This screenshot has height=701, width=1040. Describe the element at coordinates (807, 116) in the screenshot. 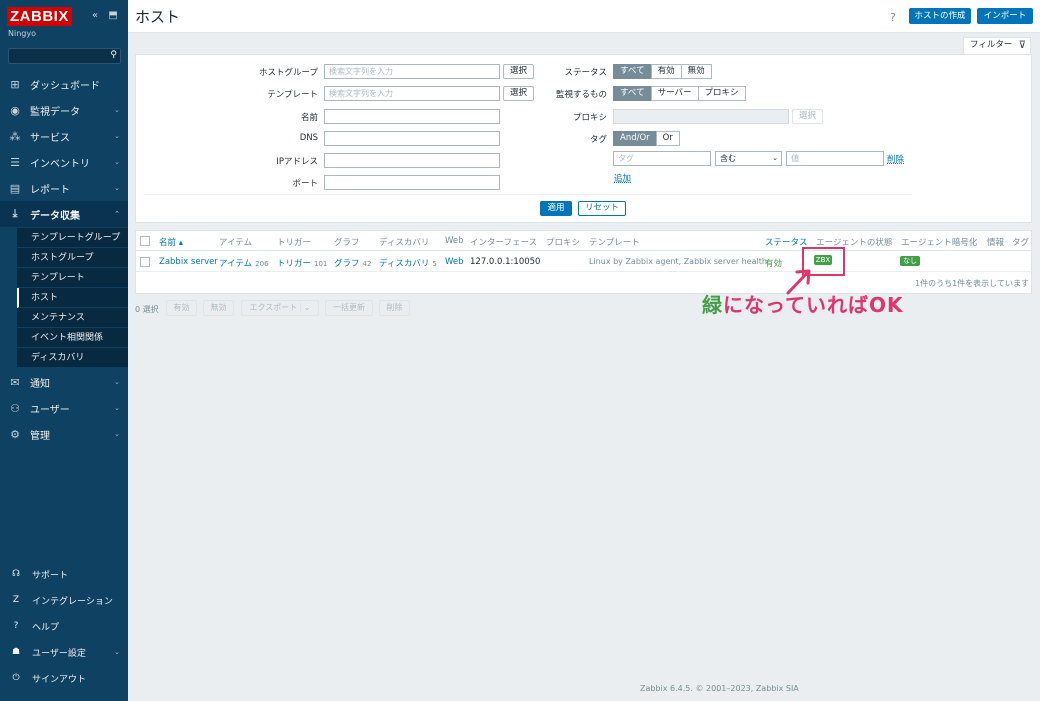

I see `proxy-select-button: 選択` at that location.